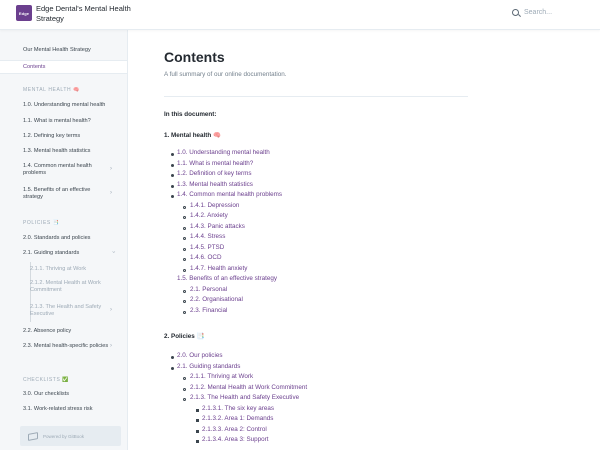 The image size is (600, 450). I want to click on toc-link: 1.2. Definition of key terms, so click(214, 174).